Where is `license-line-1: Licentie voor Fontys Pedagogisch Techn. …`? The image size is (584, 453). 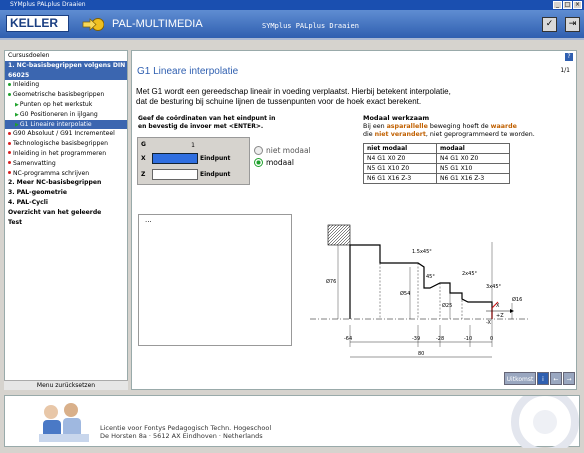 license-line-1: Licentie voor Fontys Pedagogisch Techn. … is located at coordinates (186, 428).